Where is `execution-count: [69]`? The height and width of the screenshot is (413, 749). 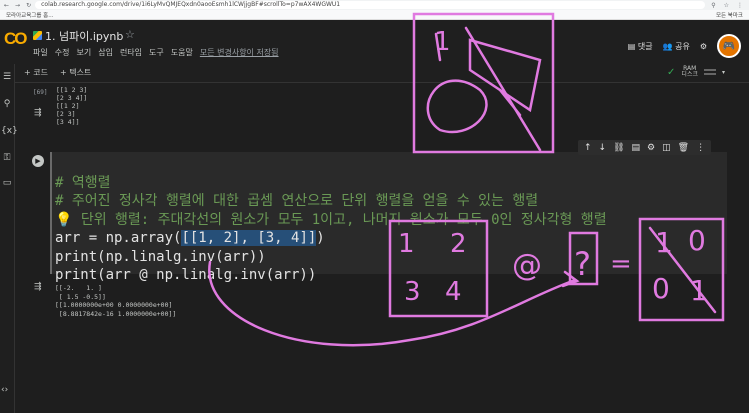 execution-count: [69] is located at coordinates (40, 92).